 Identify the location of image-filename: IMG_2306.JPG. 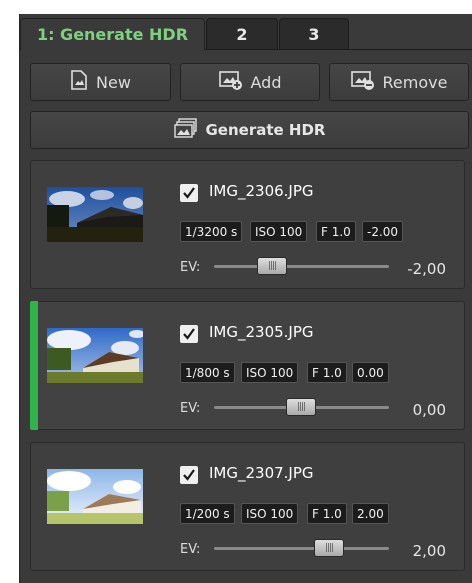
(261, 191).